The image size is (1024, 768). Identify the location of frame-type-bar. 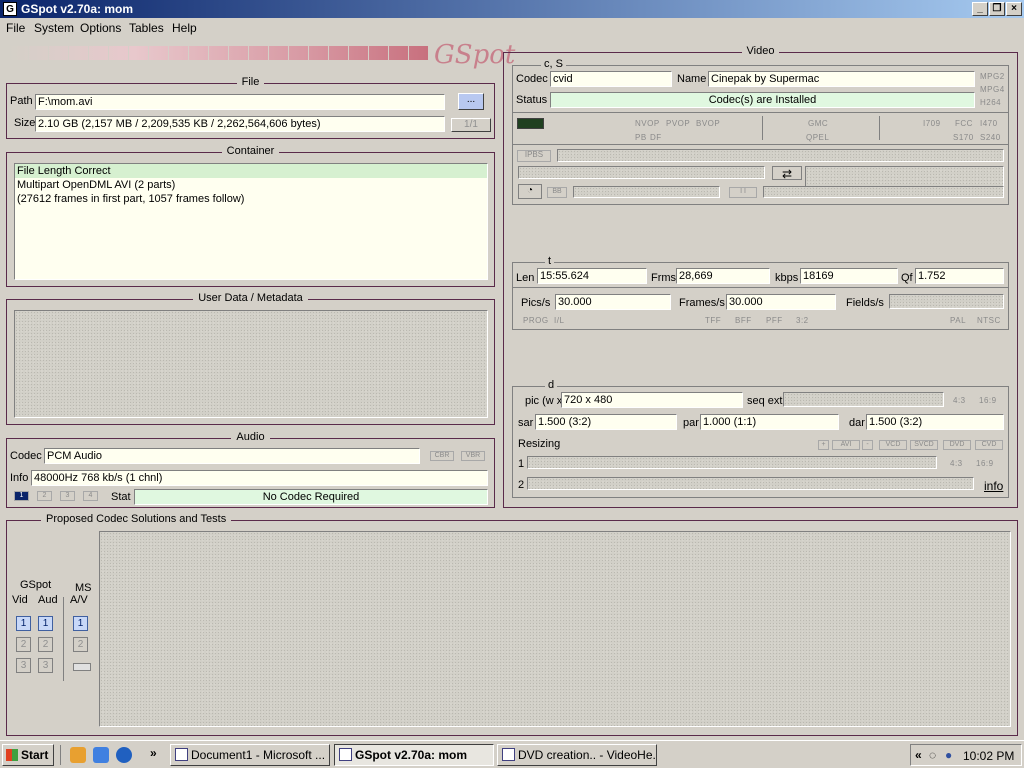
(780, 155).